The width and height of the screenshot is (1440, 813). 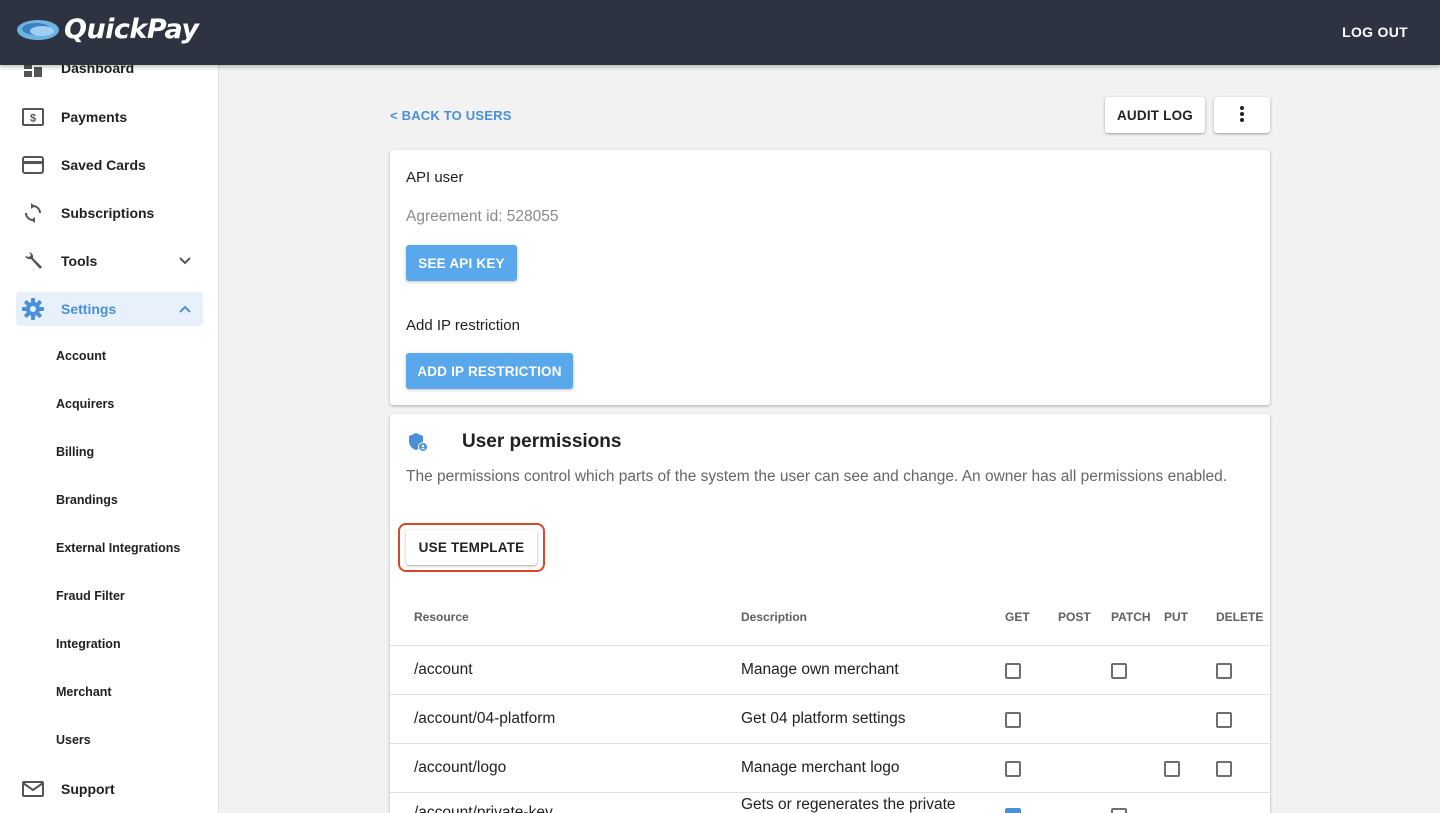 I want to click on sidebar-item-label: Support, so click(x=88, y=789).